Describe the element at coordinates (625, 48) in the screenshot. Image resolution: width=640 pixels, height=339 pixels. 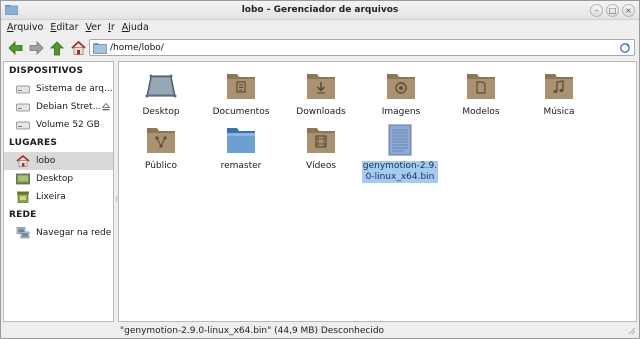
I see `reload-icon` at that location.